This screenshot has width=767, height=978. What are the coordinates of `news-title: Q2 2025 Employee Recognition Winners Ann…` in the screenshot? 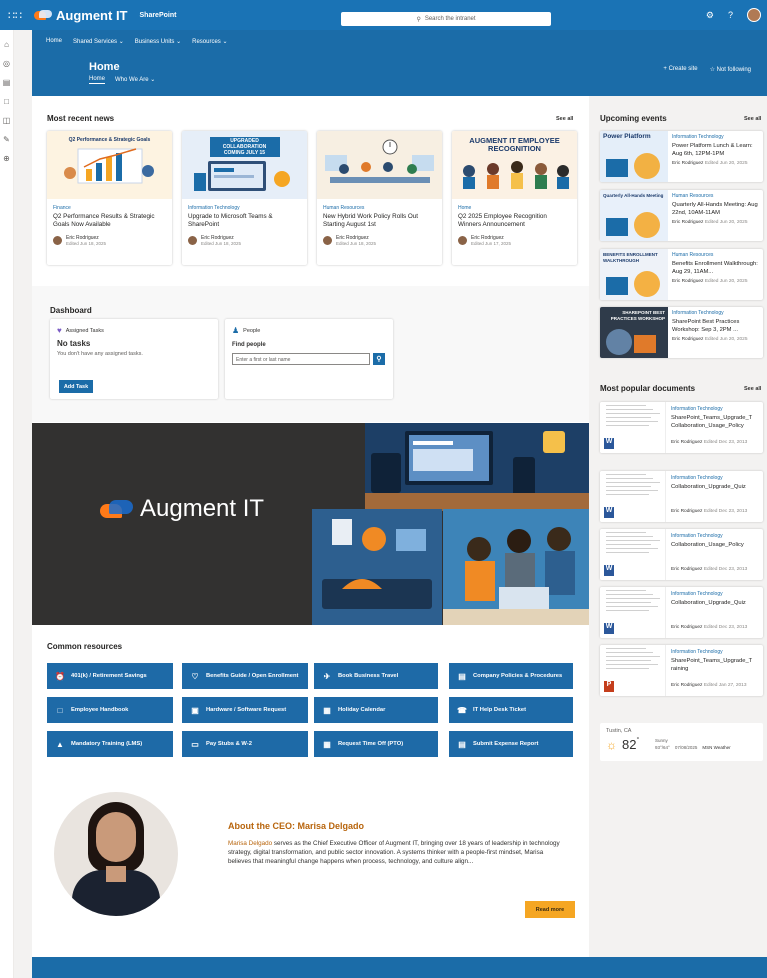 It's located at (514, 222).